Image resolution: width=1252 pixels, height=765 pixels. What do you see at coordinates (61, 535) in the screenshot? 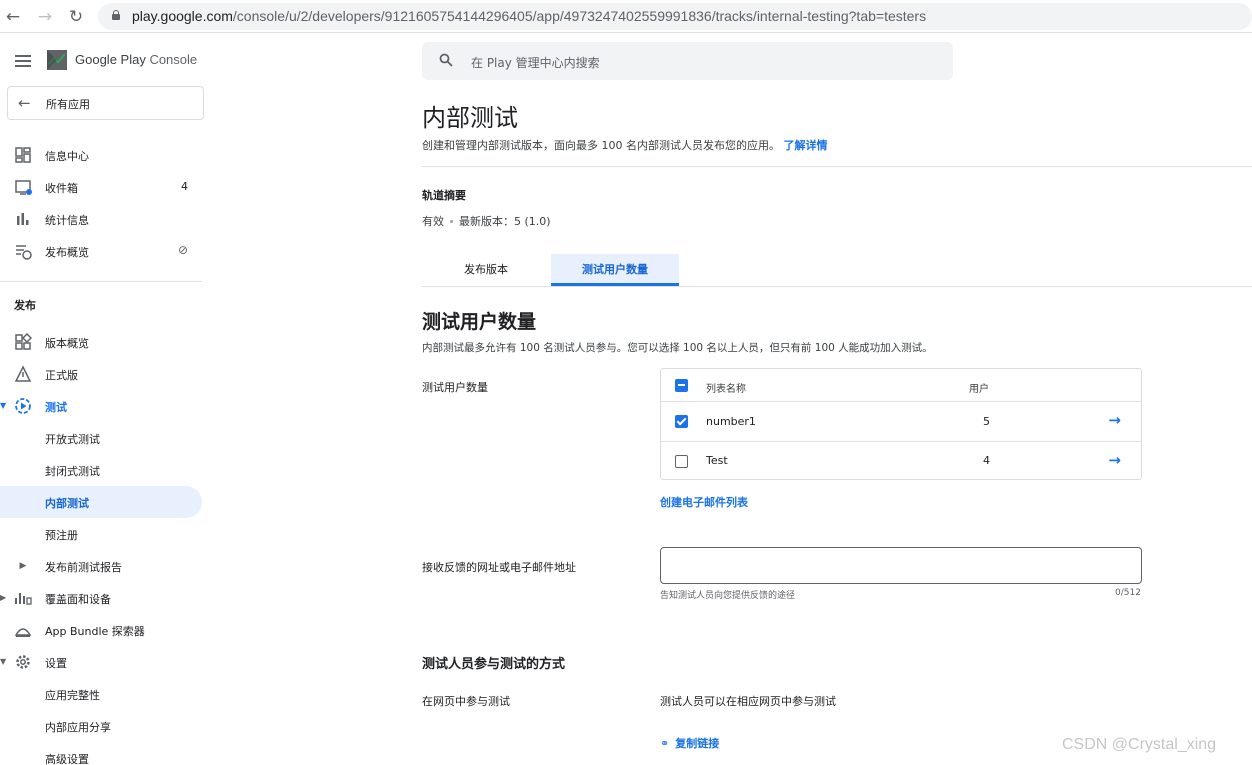
I see `sidebar-item-label: 预注册` at bounding box center [61, 535].